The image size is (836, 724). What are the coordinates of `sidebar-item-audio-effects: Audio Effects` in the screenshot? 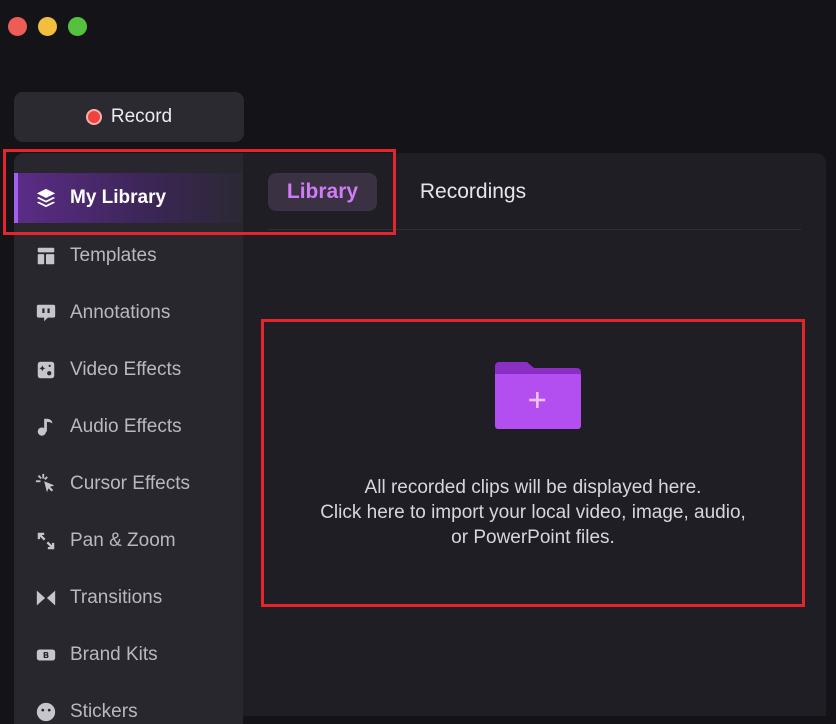 It's located at (128, 427).